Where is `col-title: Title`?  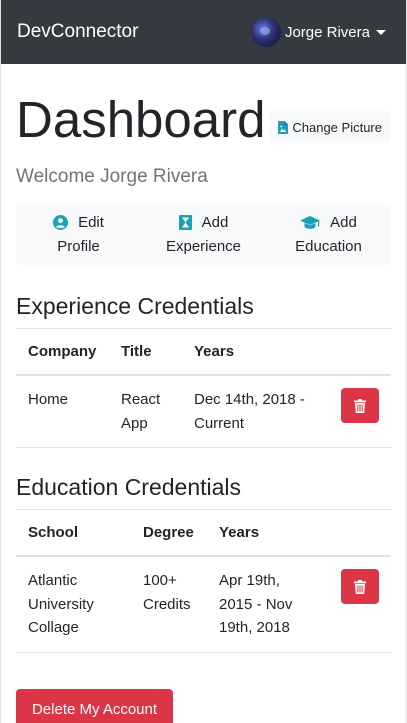
col-title: Title is located at coordinates (145, 352).